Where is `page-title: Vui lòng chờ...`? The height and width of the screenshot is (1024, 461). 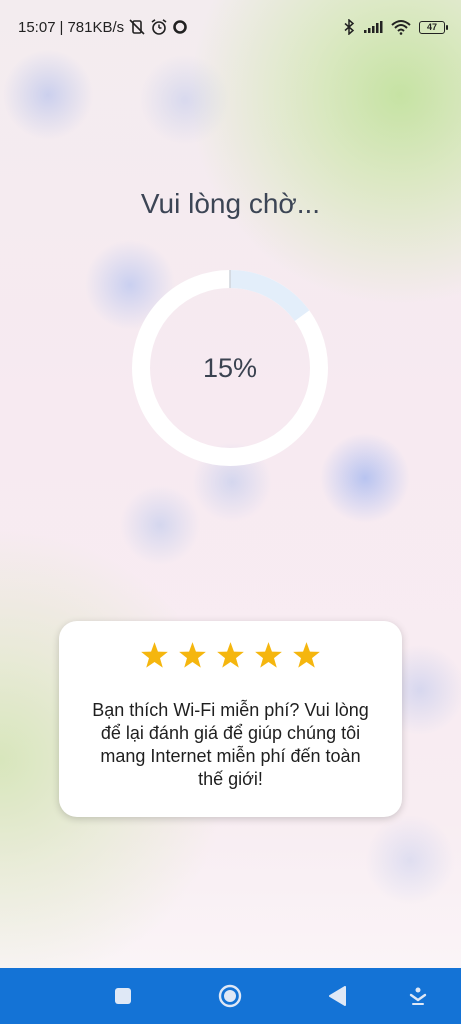
page-title: Vui lòng chờ... is located at coordinates (230, 203).